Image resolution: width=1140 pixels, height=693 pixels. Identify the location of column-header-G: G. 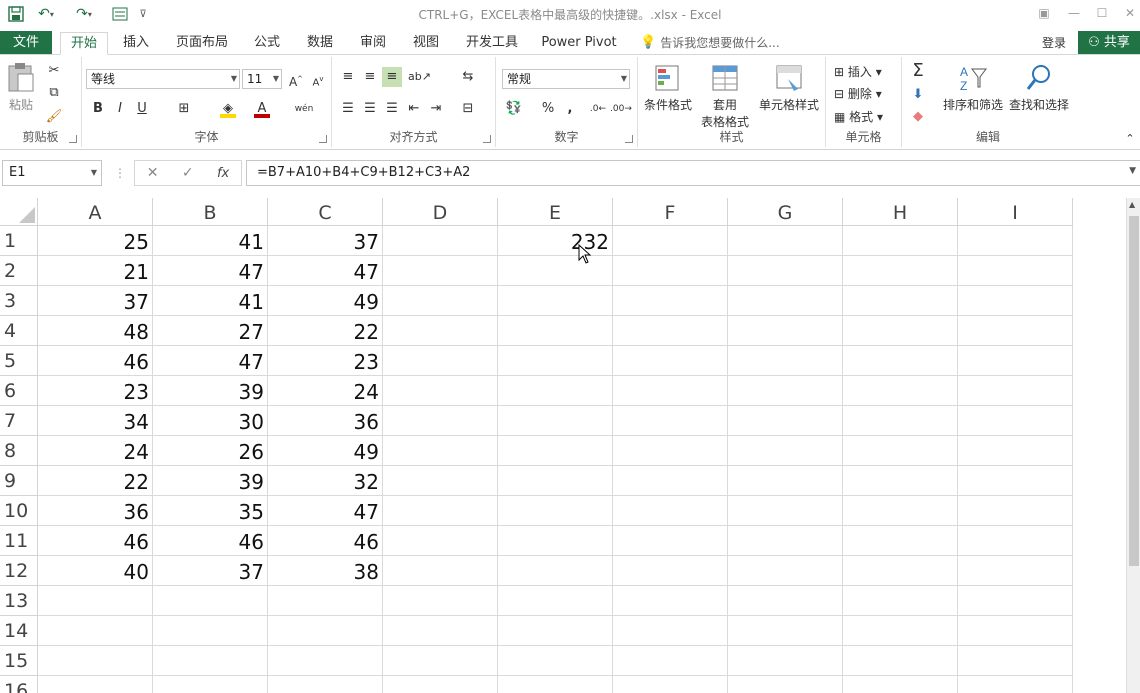
(785, 212).